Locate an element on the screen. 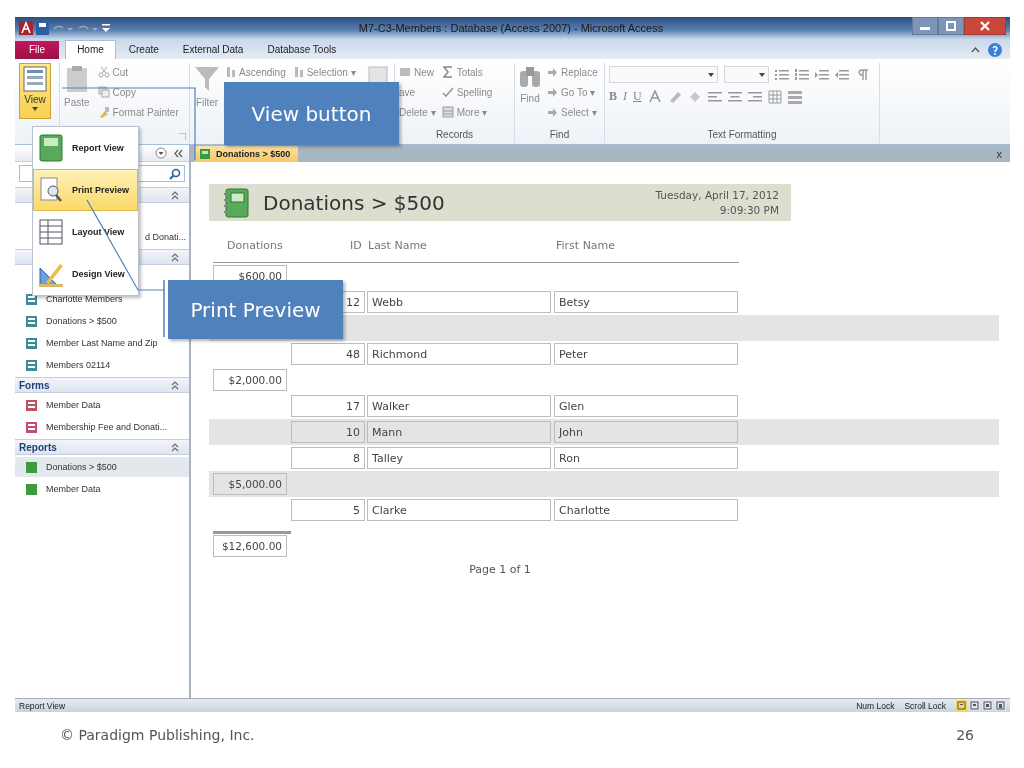 Image resolution: width=1024 pixels, height=768 pixels. report-time: 9:09:30 PM is located at coordinates (749, 210).